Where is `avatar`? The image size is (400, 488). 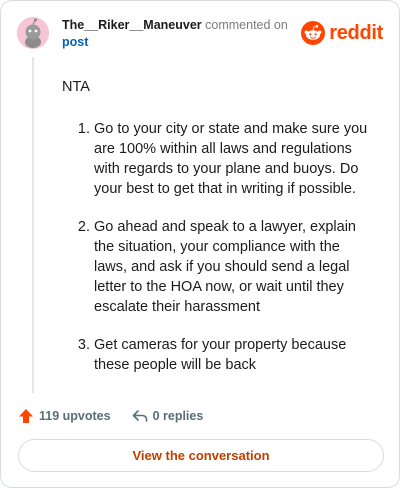 avatar is located at coordinates (33, 33).